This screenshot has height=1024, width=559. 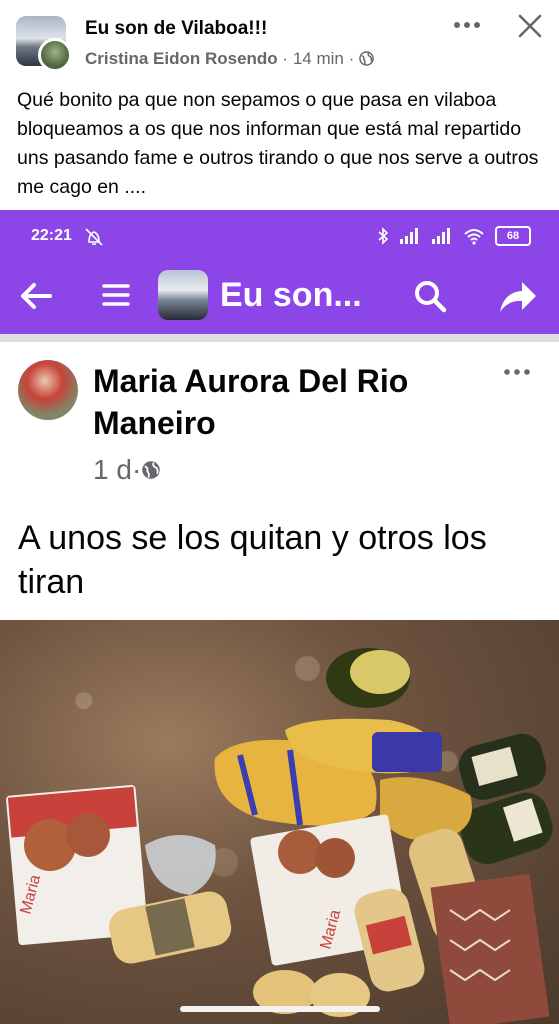 What do you see at coordinates (474, 237) in the screenshot?
I see `wifi-icon` at bounding box center [474, 237].